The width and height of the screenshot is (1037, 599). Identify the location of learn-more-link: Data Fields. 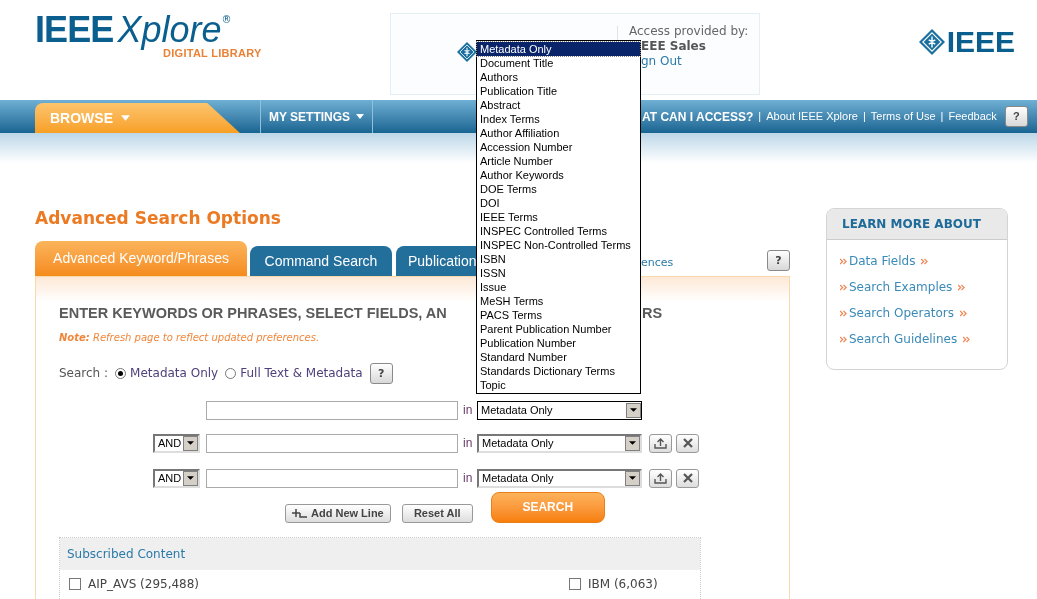
(882, 261).